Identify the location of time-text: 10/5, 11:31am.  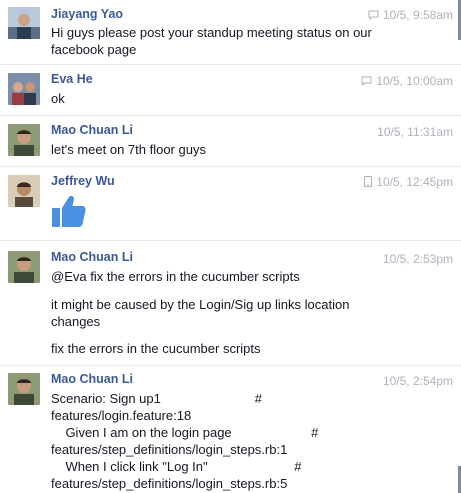
(415, 132).